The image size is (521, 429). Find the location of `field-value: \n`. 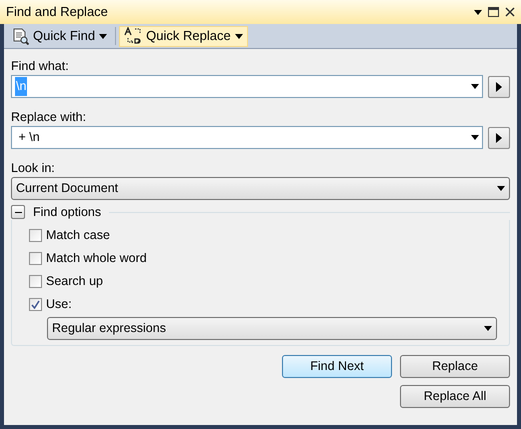

field-value: \n is located at coordinates (21, 86).